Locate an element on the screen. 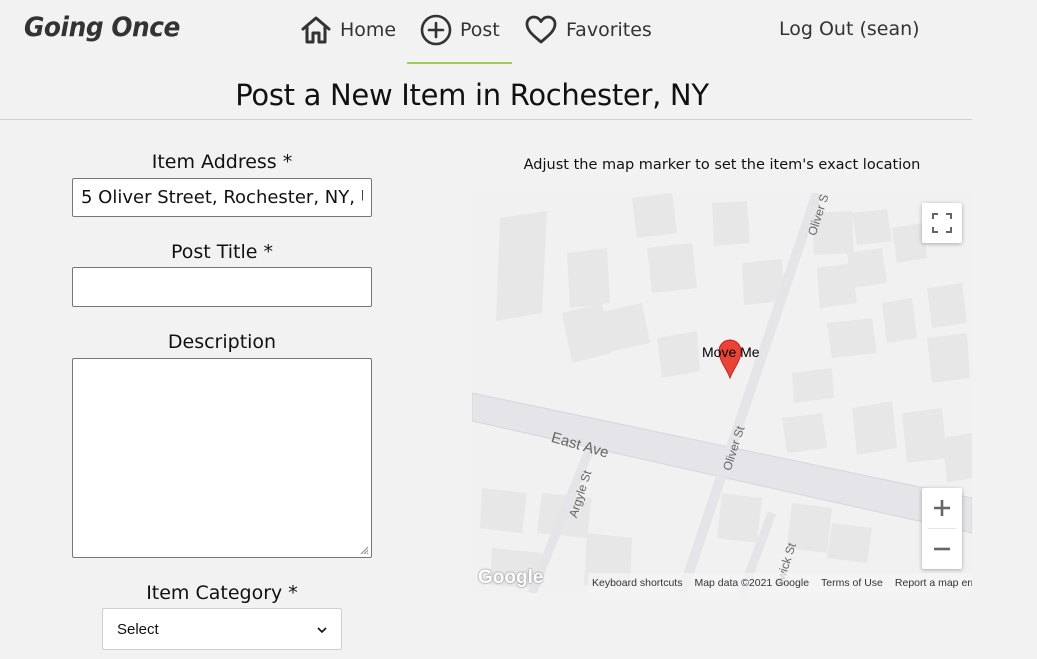 This screenshot has width=1037, height=659. fullscreen-icon is located at coordinates (942, 223).